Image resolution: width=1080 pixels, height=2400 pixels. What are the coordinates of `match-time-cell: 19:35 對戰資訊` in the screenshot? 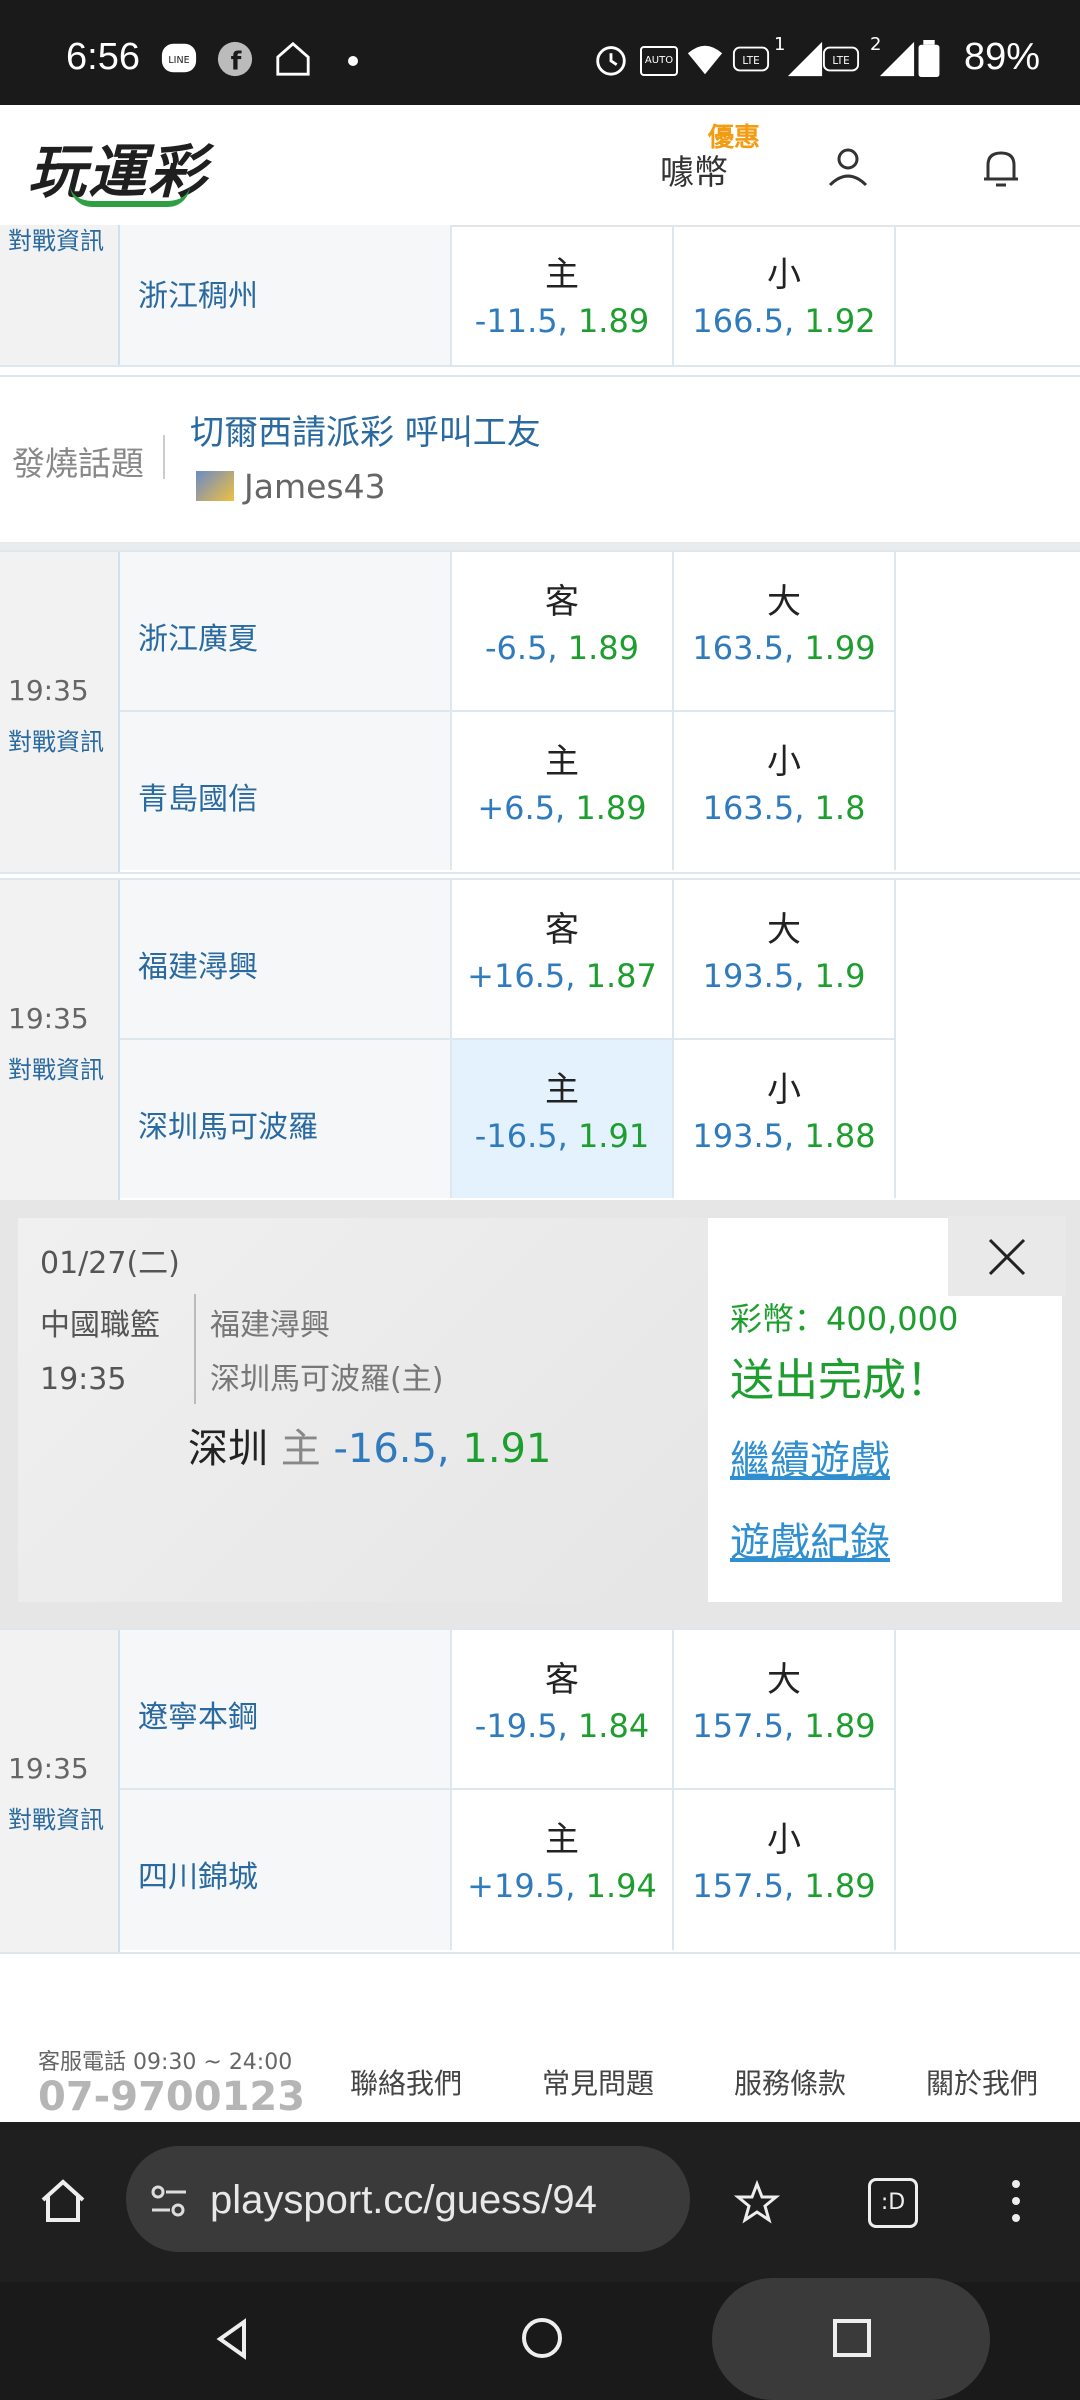 It's located at (60, 712).